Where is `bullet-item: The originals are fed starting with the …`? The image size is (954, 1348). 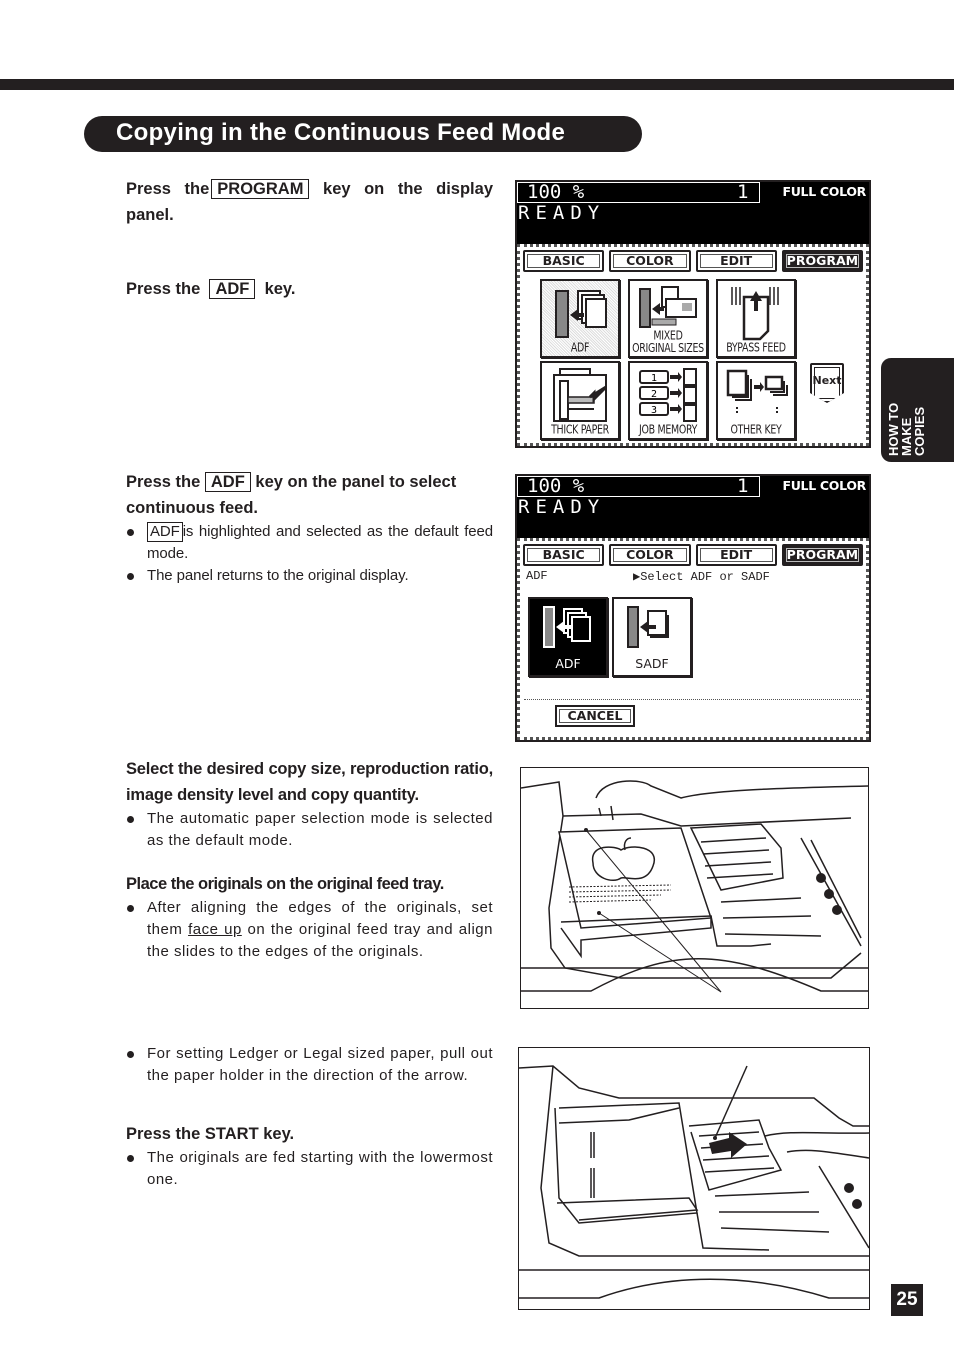
bullet-item: The originals are fed starting with the … is located at coordinates (309, 1169).